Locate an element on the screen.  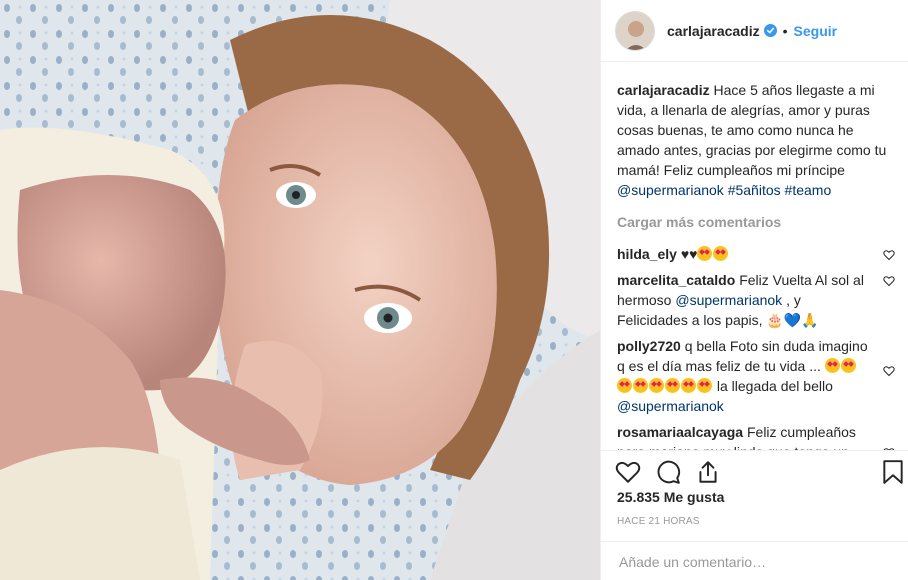
comment-author: rosamariaalcayaga is located at coordinates (680, 432).